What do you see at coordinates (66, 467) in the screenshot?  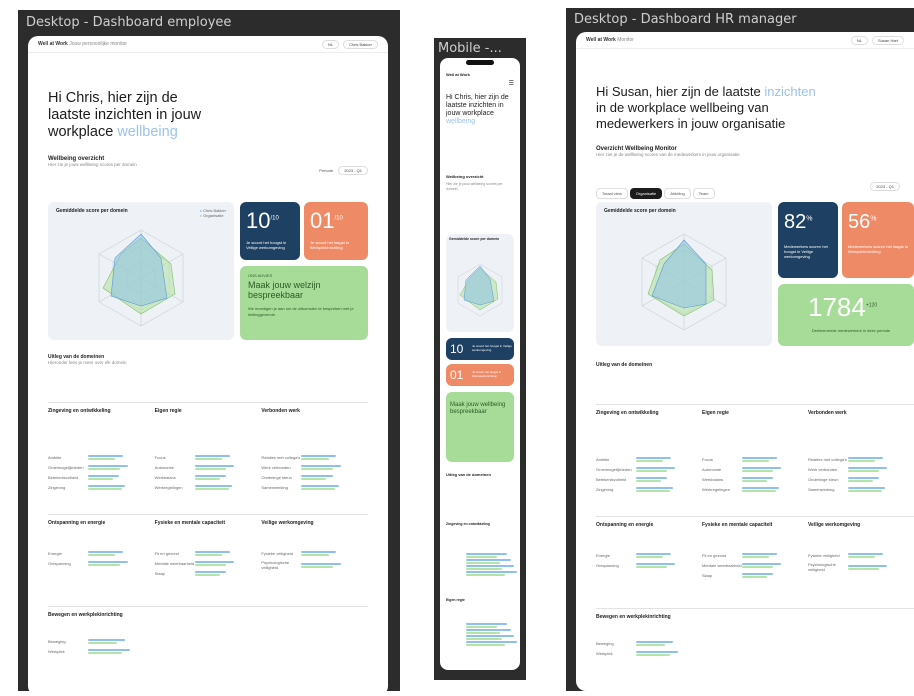 I see `domain-row-label: Groeimogelijkheden` at bounding box center [66, 467].